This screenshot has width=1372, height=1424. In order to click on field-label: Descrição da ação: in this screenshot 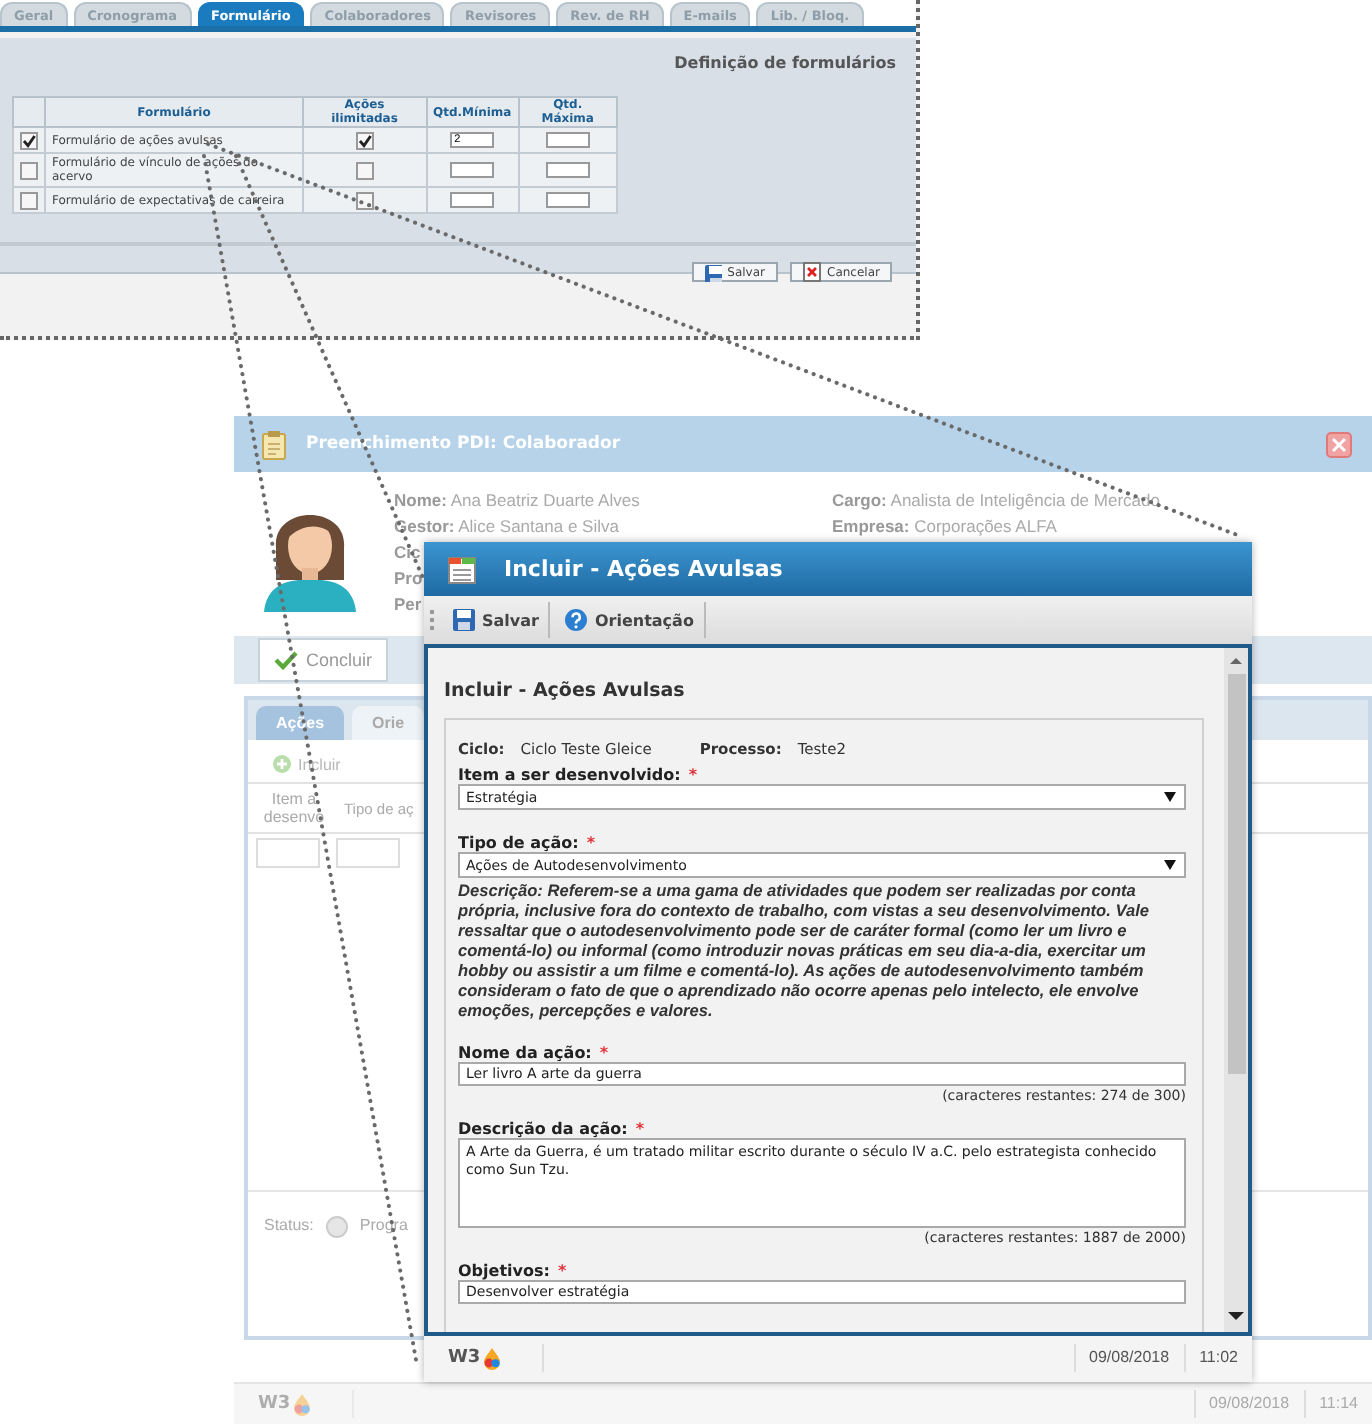, I will do `click(543, 1129)`.